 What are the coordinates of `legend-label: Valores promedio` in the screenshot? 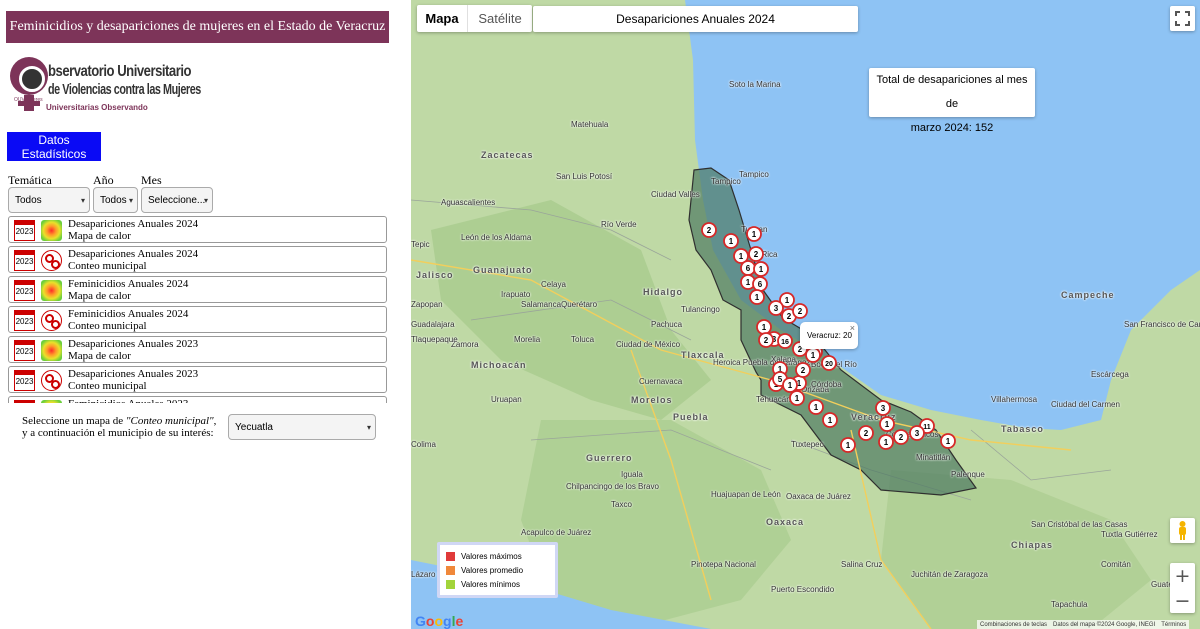 It's located at (492, 570).